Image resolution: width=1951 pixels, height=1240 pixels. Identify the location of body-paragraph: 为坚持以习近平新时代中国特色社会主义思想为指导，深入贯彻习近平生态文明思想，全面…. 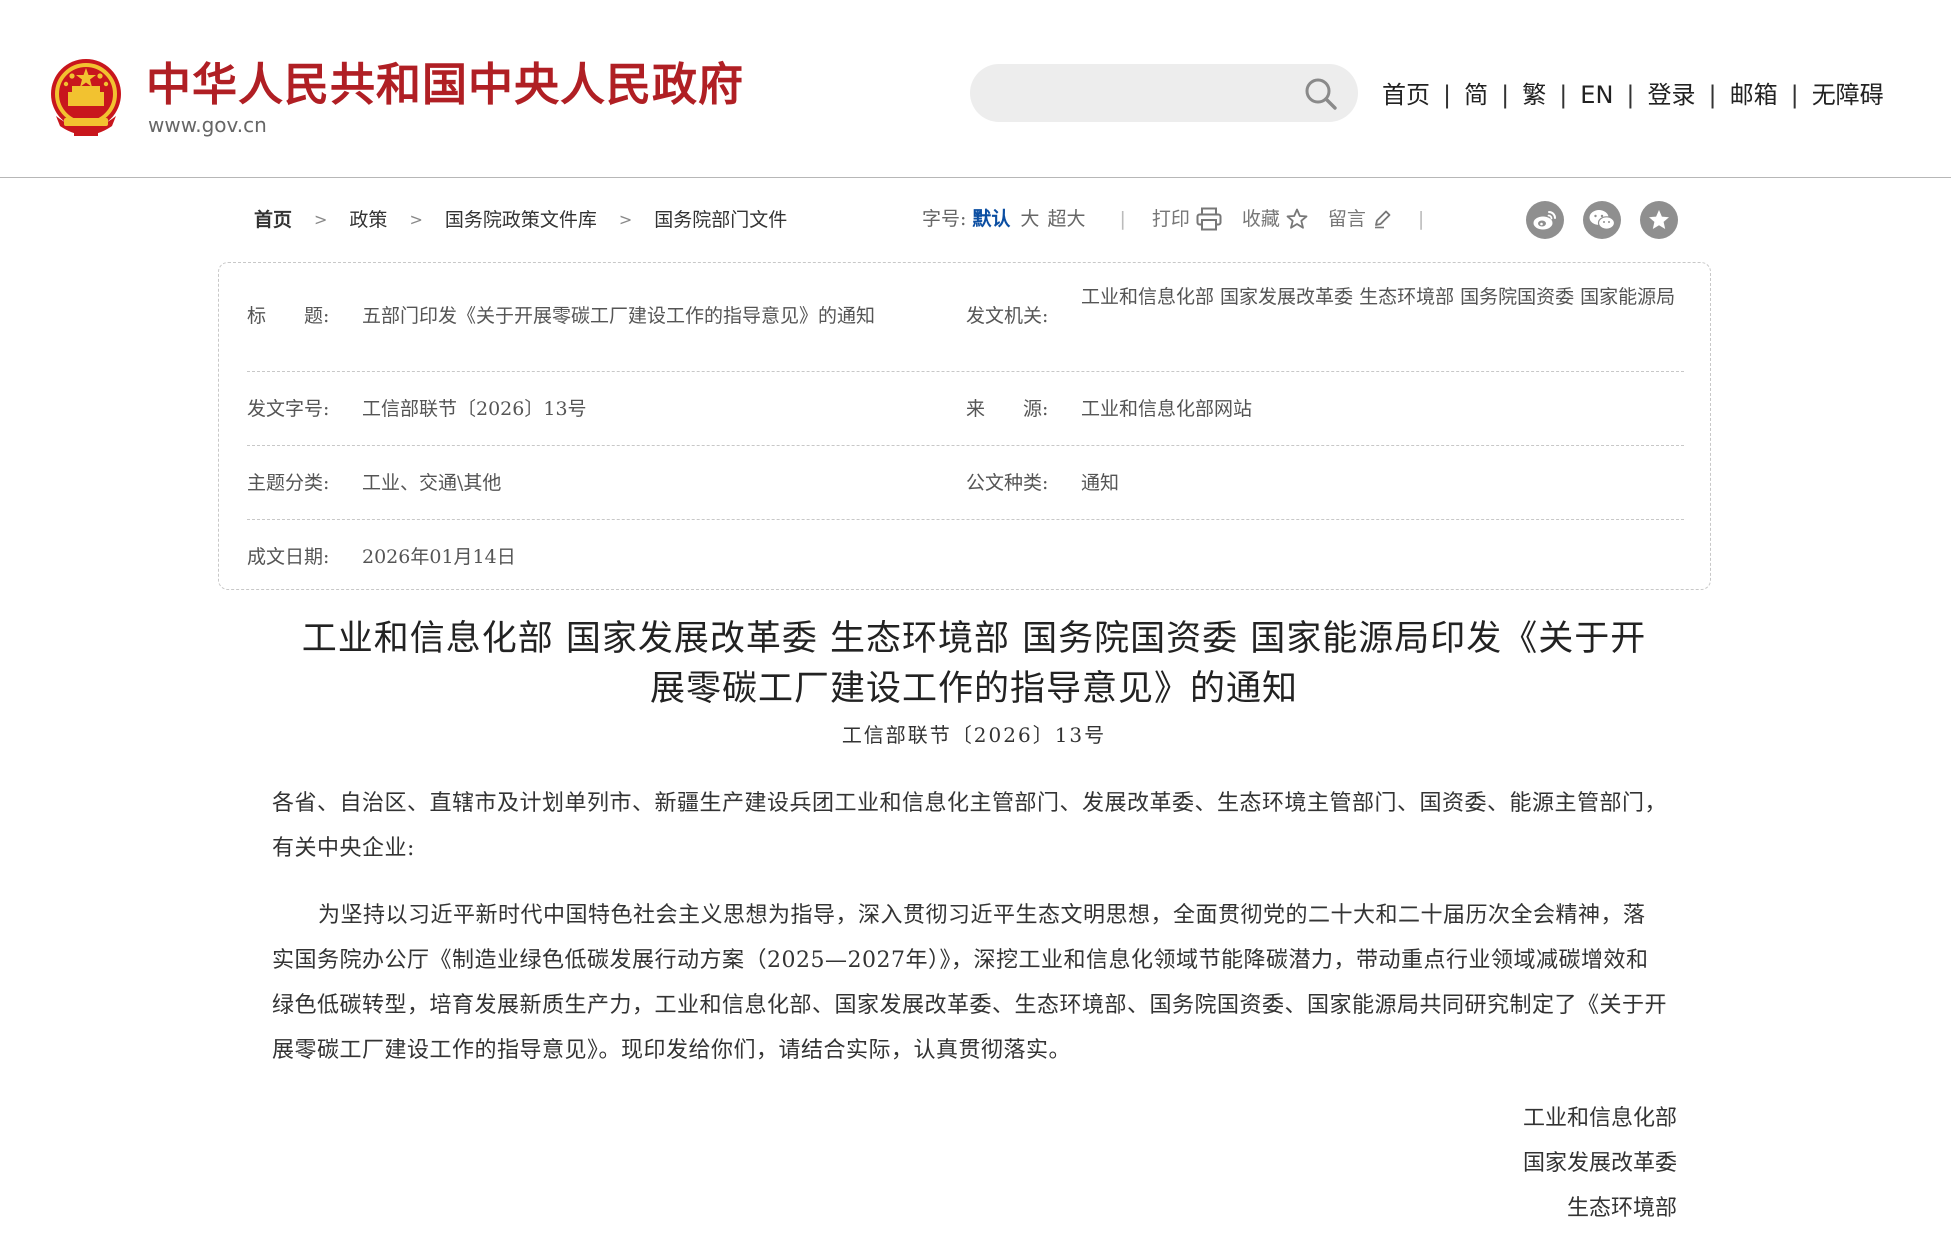
(970, 983).